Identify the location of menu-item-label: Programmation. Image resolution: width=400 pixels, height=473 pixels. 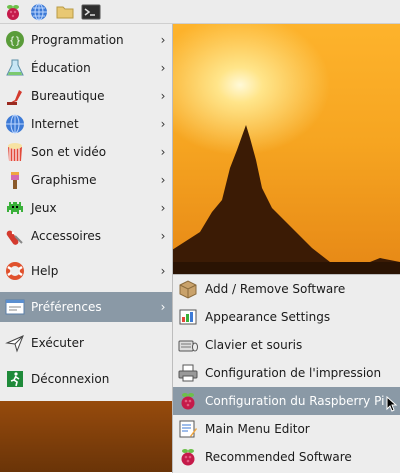
(77, 40).